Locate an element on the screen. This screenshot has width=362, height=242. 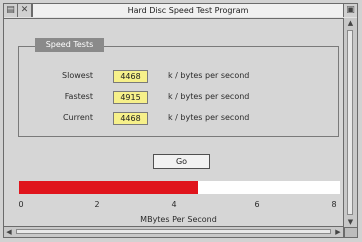
window-title-field: Hard Disc Speed Test Program is located at coordinates (187, 10).